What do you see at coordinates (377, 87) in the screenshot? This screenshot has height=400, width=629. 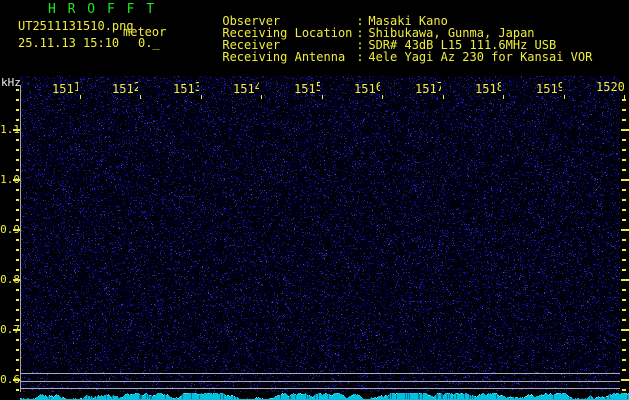 I see `clipped-digit: 6` at bounding box center [377, 87].